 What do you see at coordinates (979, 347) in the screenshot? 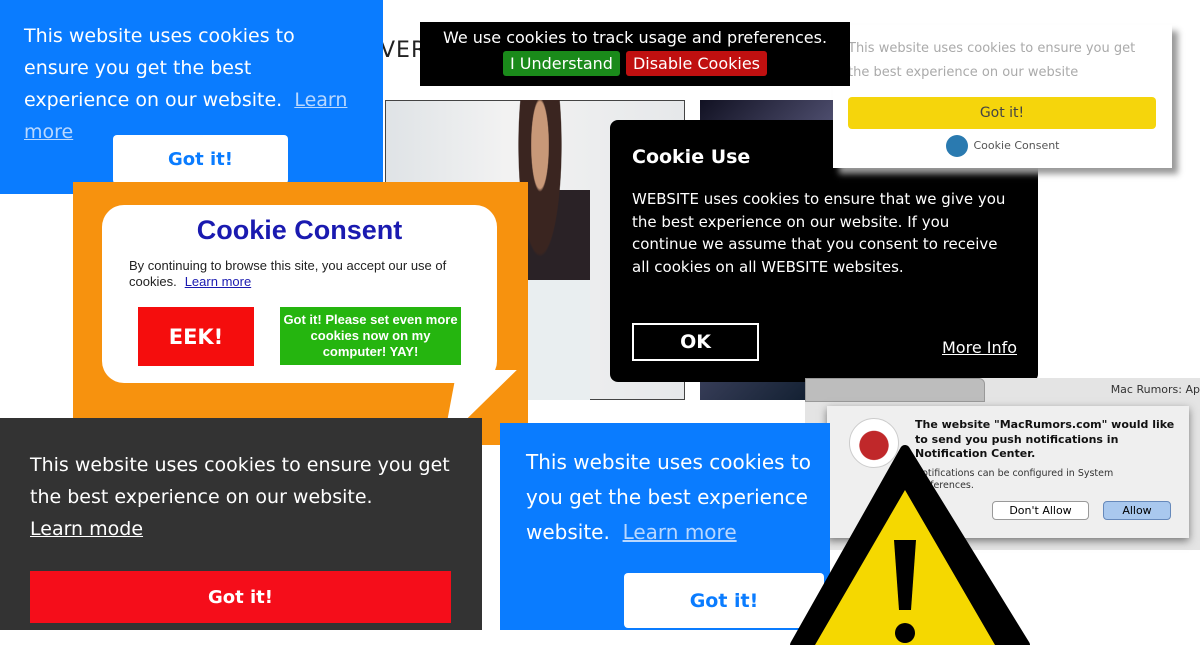
I see `more-info-link: More Info` at bounding box center [979, 347].